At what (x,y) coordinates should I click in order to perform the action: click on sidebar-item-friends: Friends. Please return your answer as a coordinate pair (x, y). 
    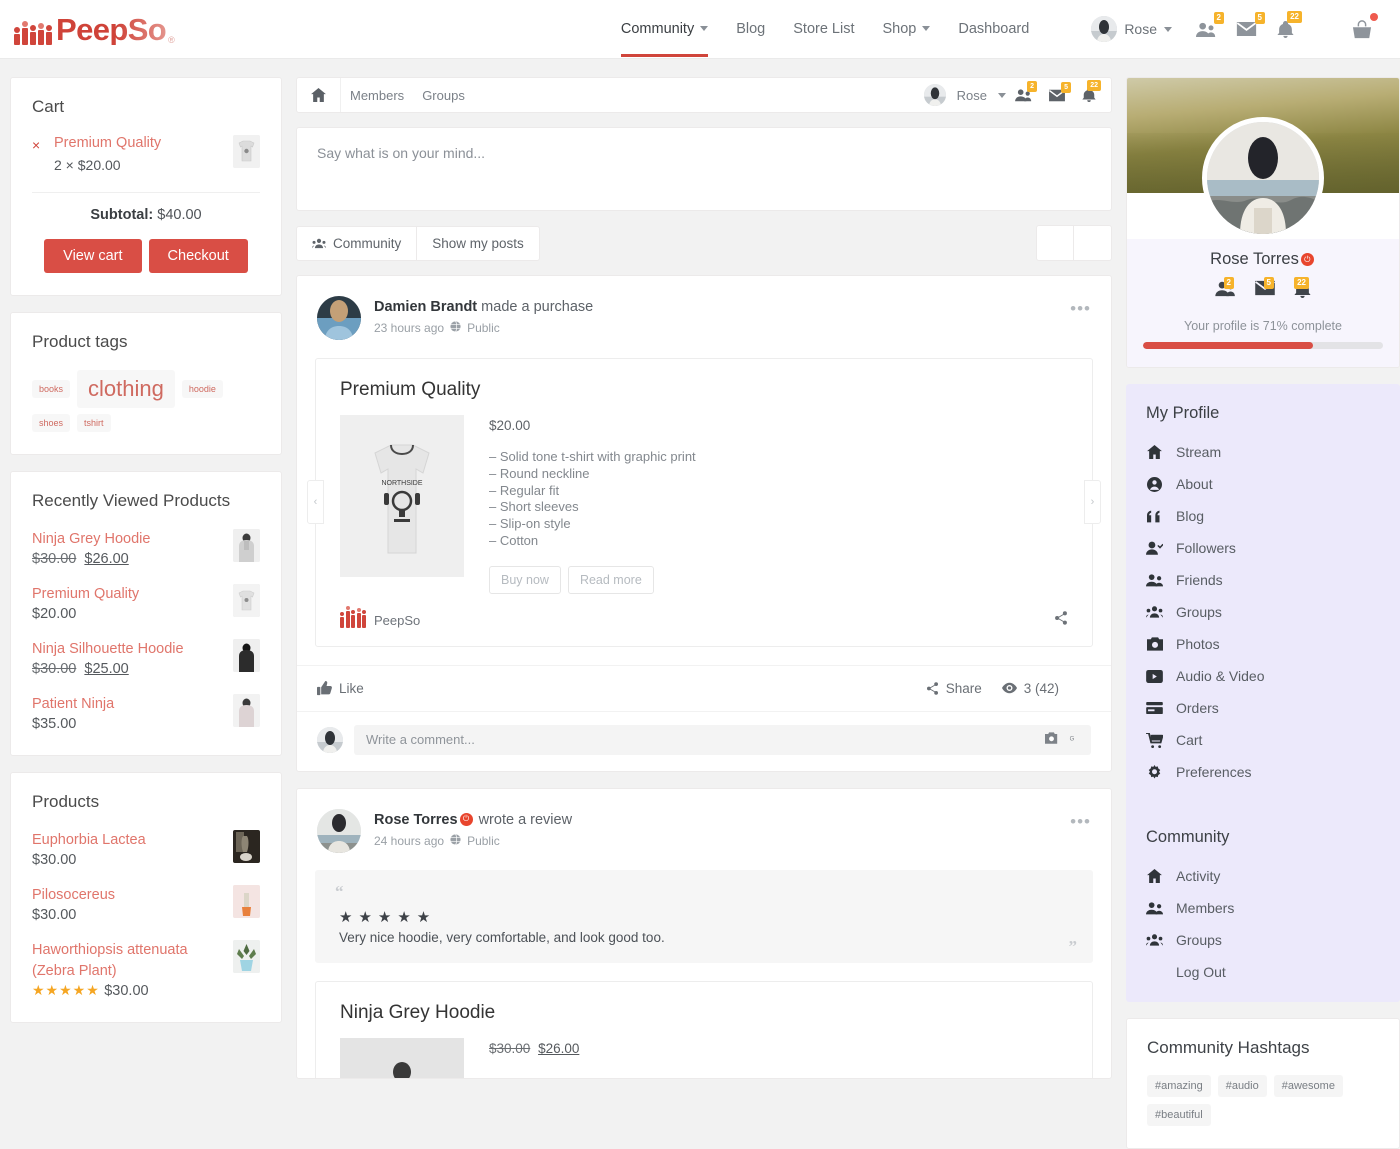
    Looking at the image, I should click on (1263, 580).